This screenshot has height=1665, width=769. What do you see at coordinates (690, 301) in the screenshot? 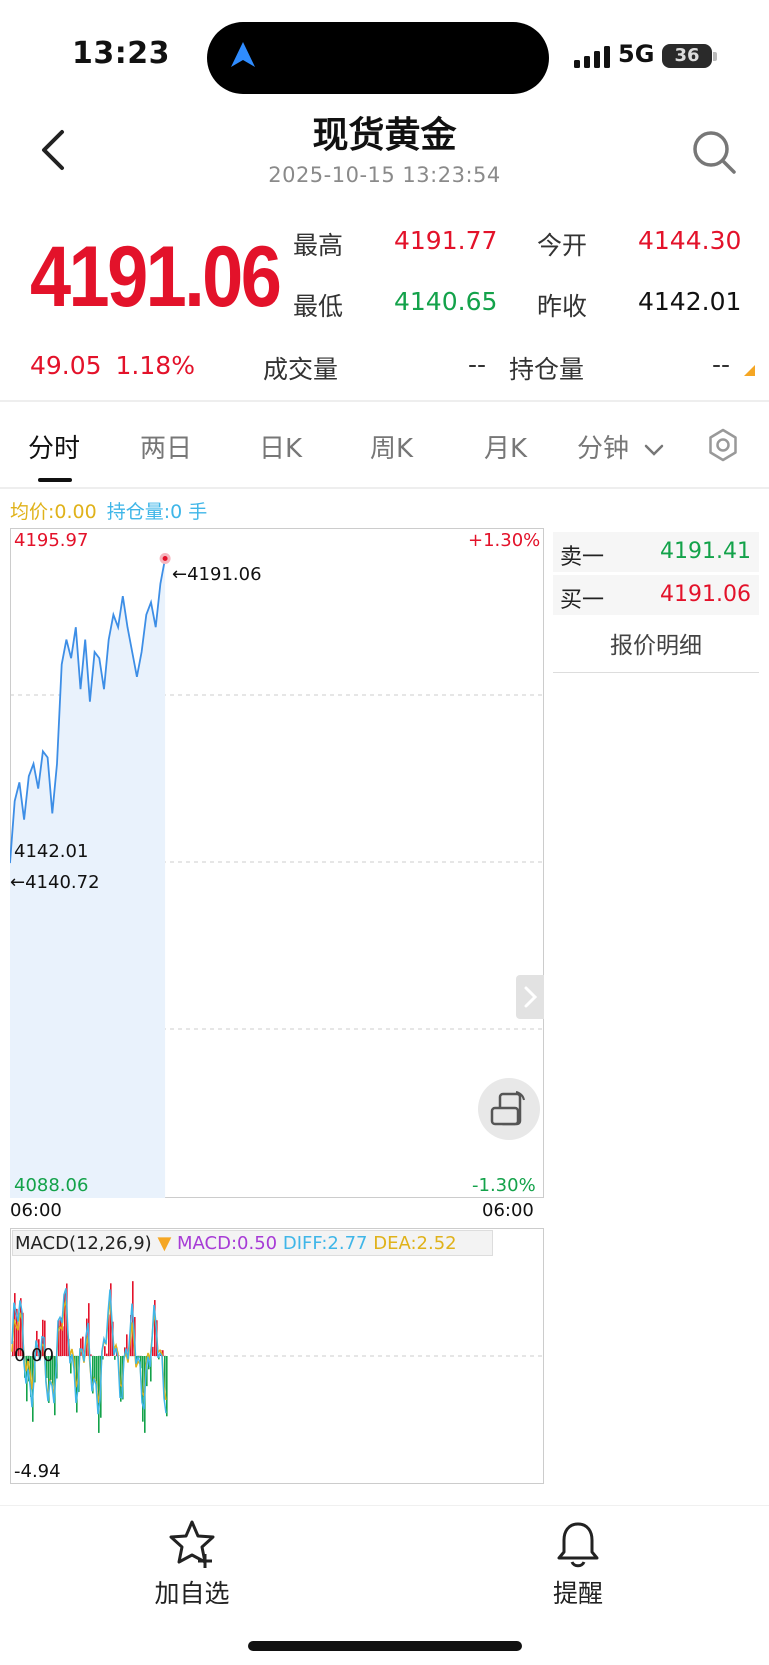
I see `prev-close-value: 4142.01` at bounding box center [690, 301].